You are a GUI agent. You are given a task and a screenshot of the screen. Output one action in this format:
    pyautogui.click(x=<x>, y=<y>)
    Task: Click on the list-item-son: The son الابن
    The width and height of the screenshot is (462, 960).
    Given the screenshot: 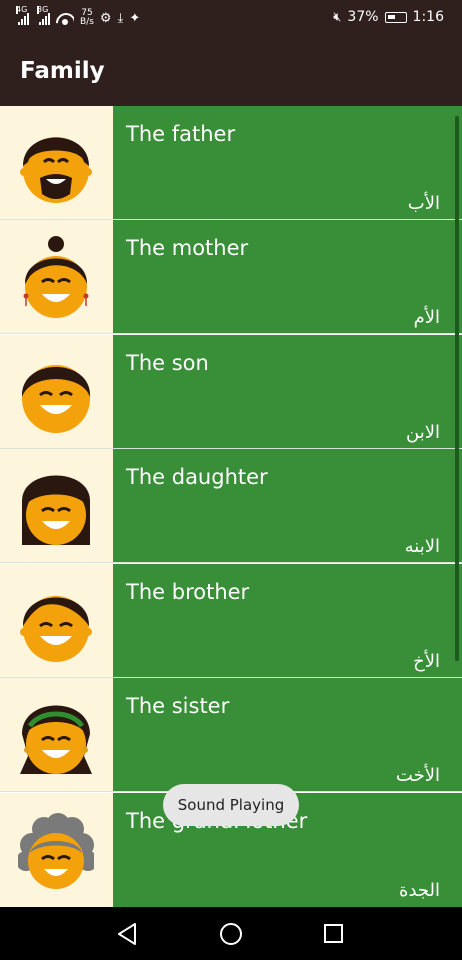 What is the action you would take?
    pyautogui.click(x=231, y=392)
    